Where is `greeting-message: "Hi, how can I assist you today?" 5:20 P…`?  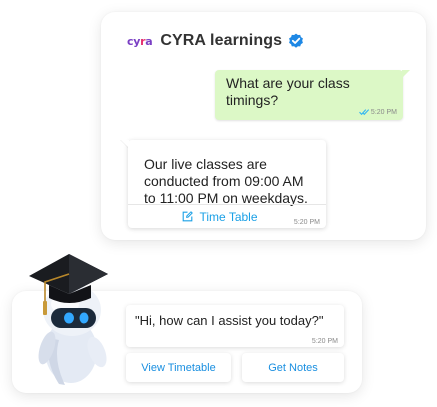 greeting-message: "Hi, how can I assist you today?" 5:20 P… is located at coordinates (235, 326).